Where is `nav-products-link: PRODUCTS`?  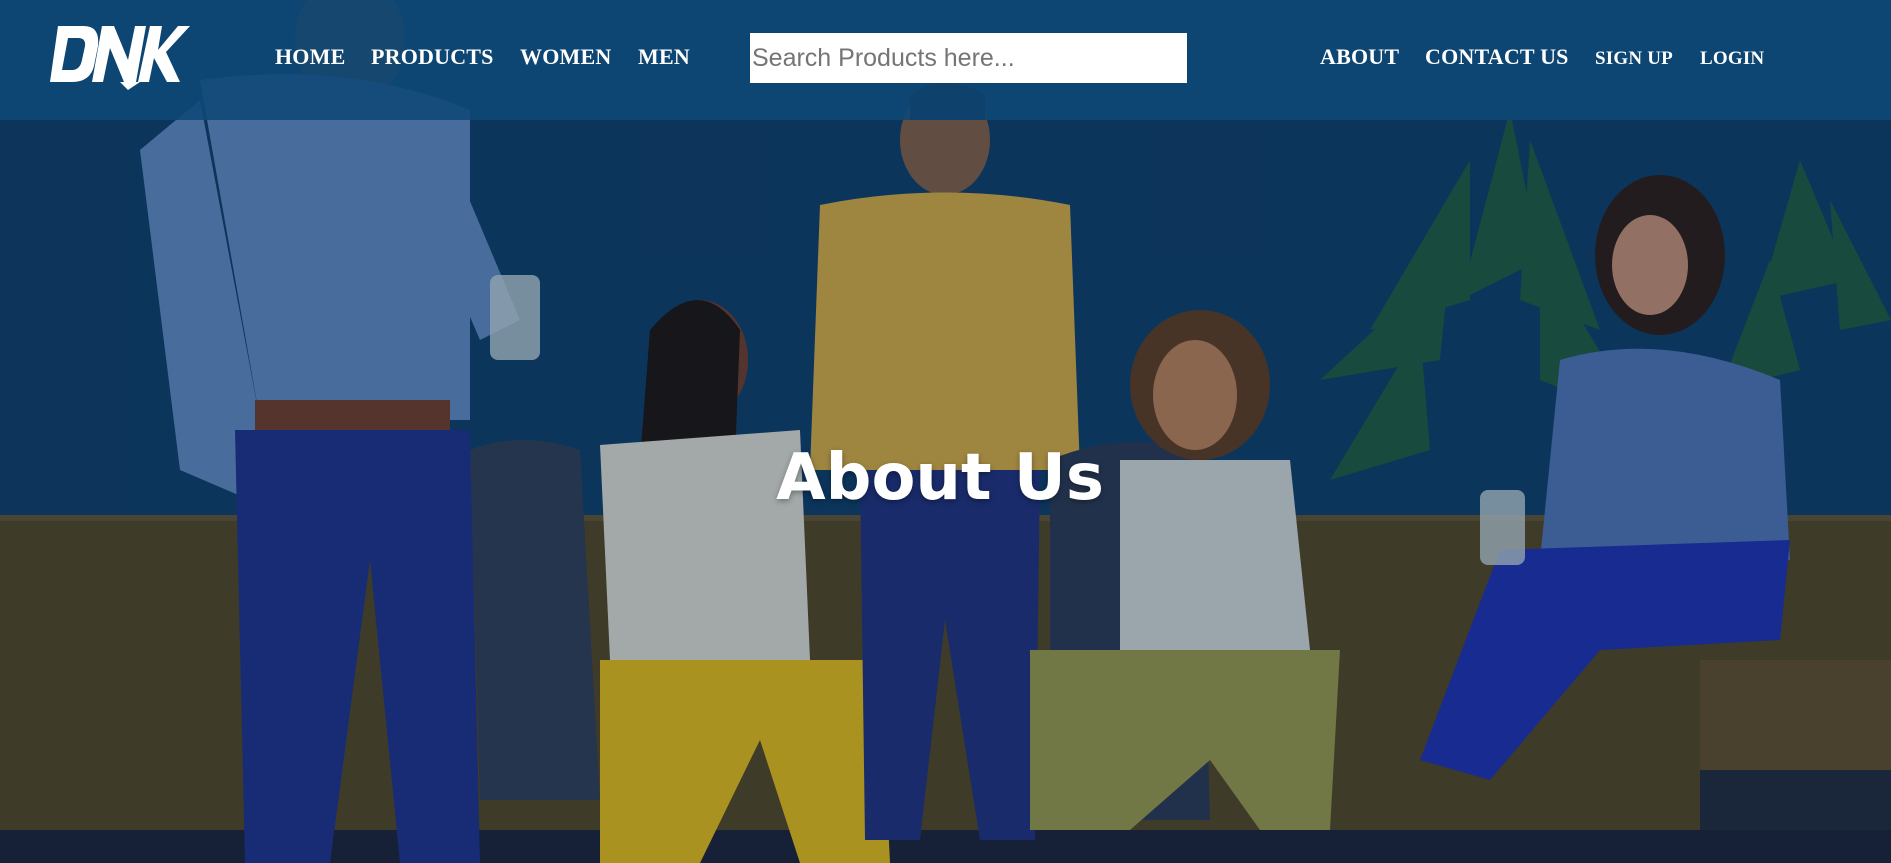
nav-products-link: PRODUCTS is located at coordinates (432, 57).